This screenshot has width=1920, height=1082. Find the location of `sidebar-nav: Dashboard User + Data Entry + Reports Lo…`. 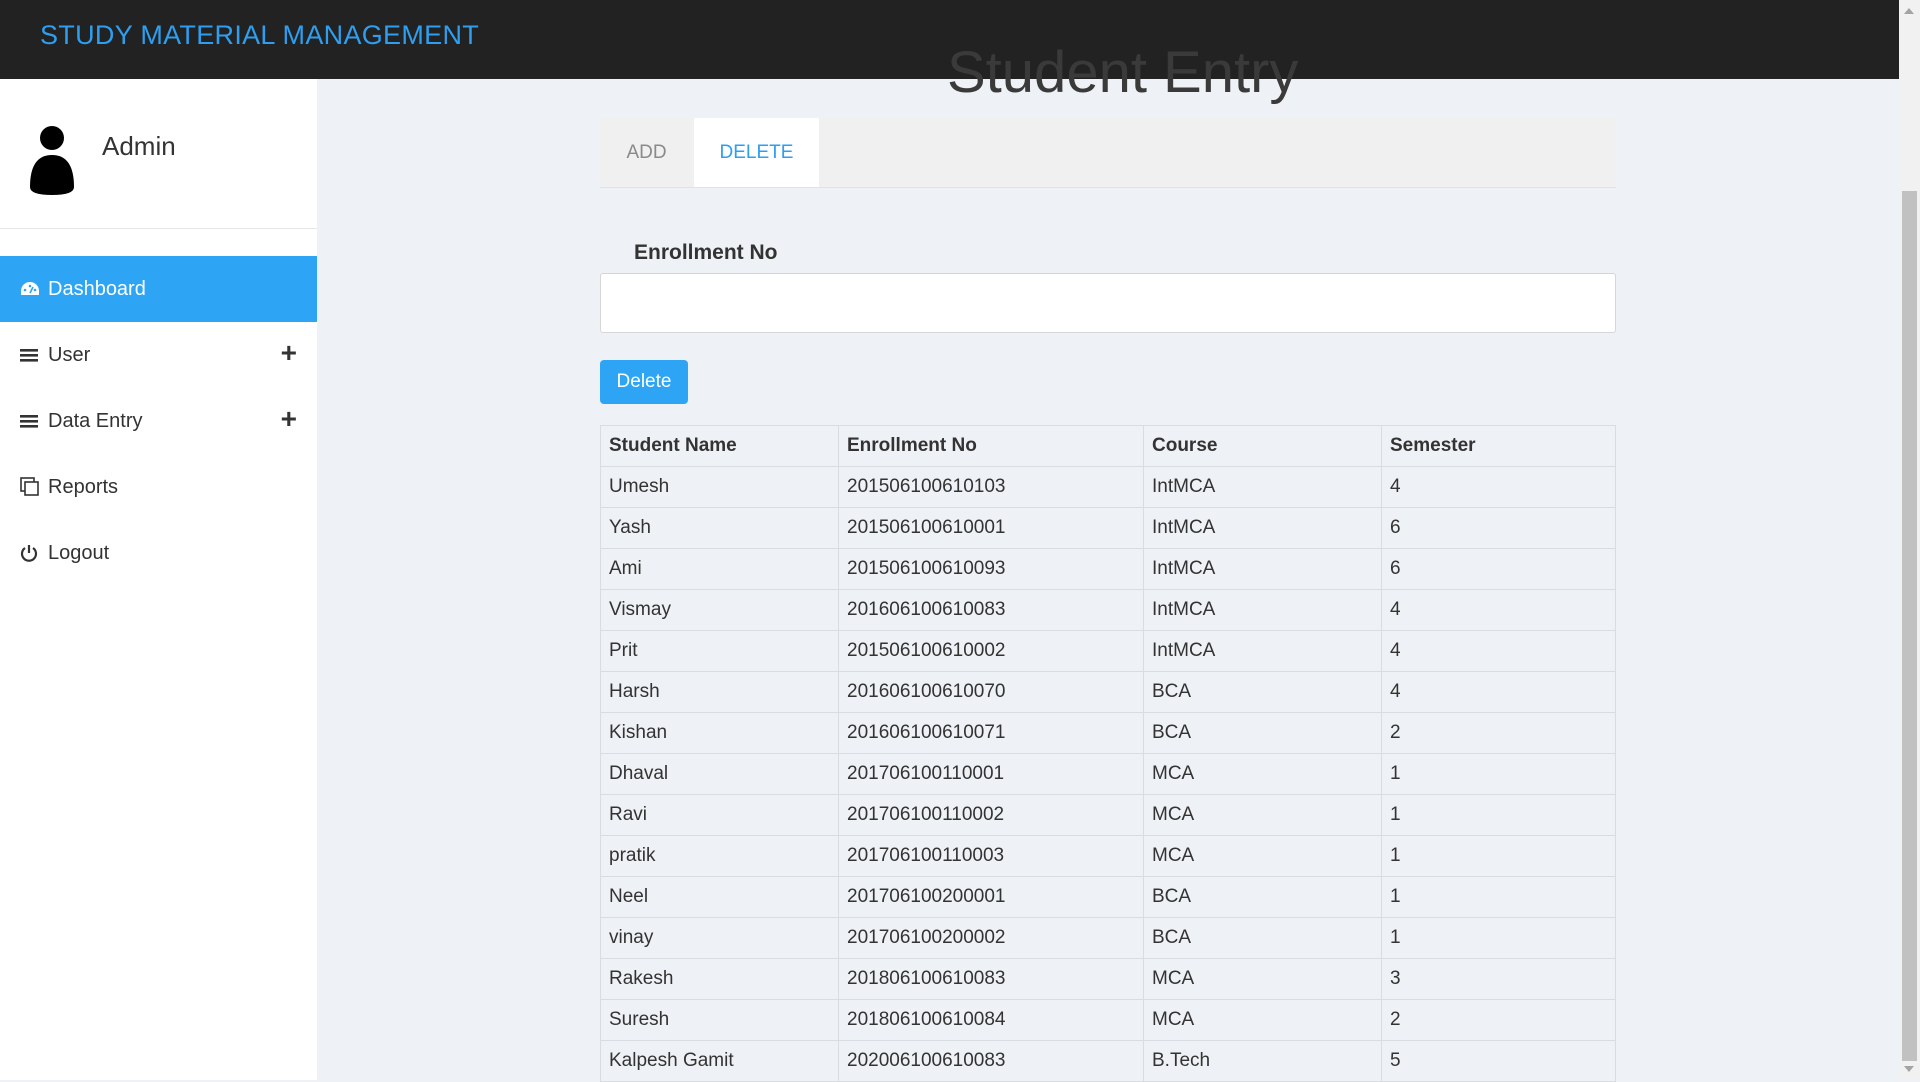

sidebar-nav: Dashboard User + Data Entry + Reports Lo… is located at coordinates (158, 421).